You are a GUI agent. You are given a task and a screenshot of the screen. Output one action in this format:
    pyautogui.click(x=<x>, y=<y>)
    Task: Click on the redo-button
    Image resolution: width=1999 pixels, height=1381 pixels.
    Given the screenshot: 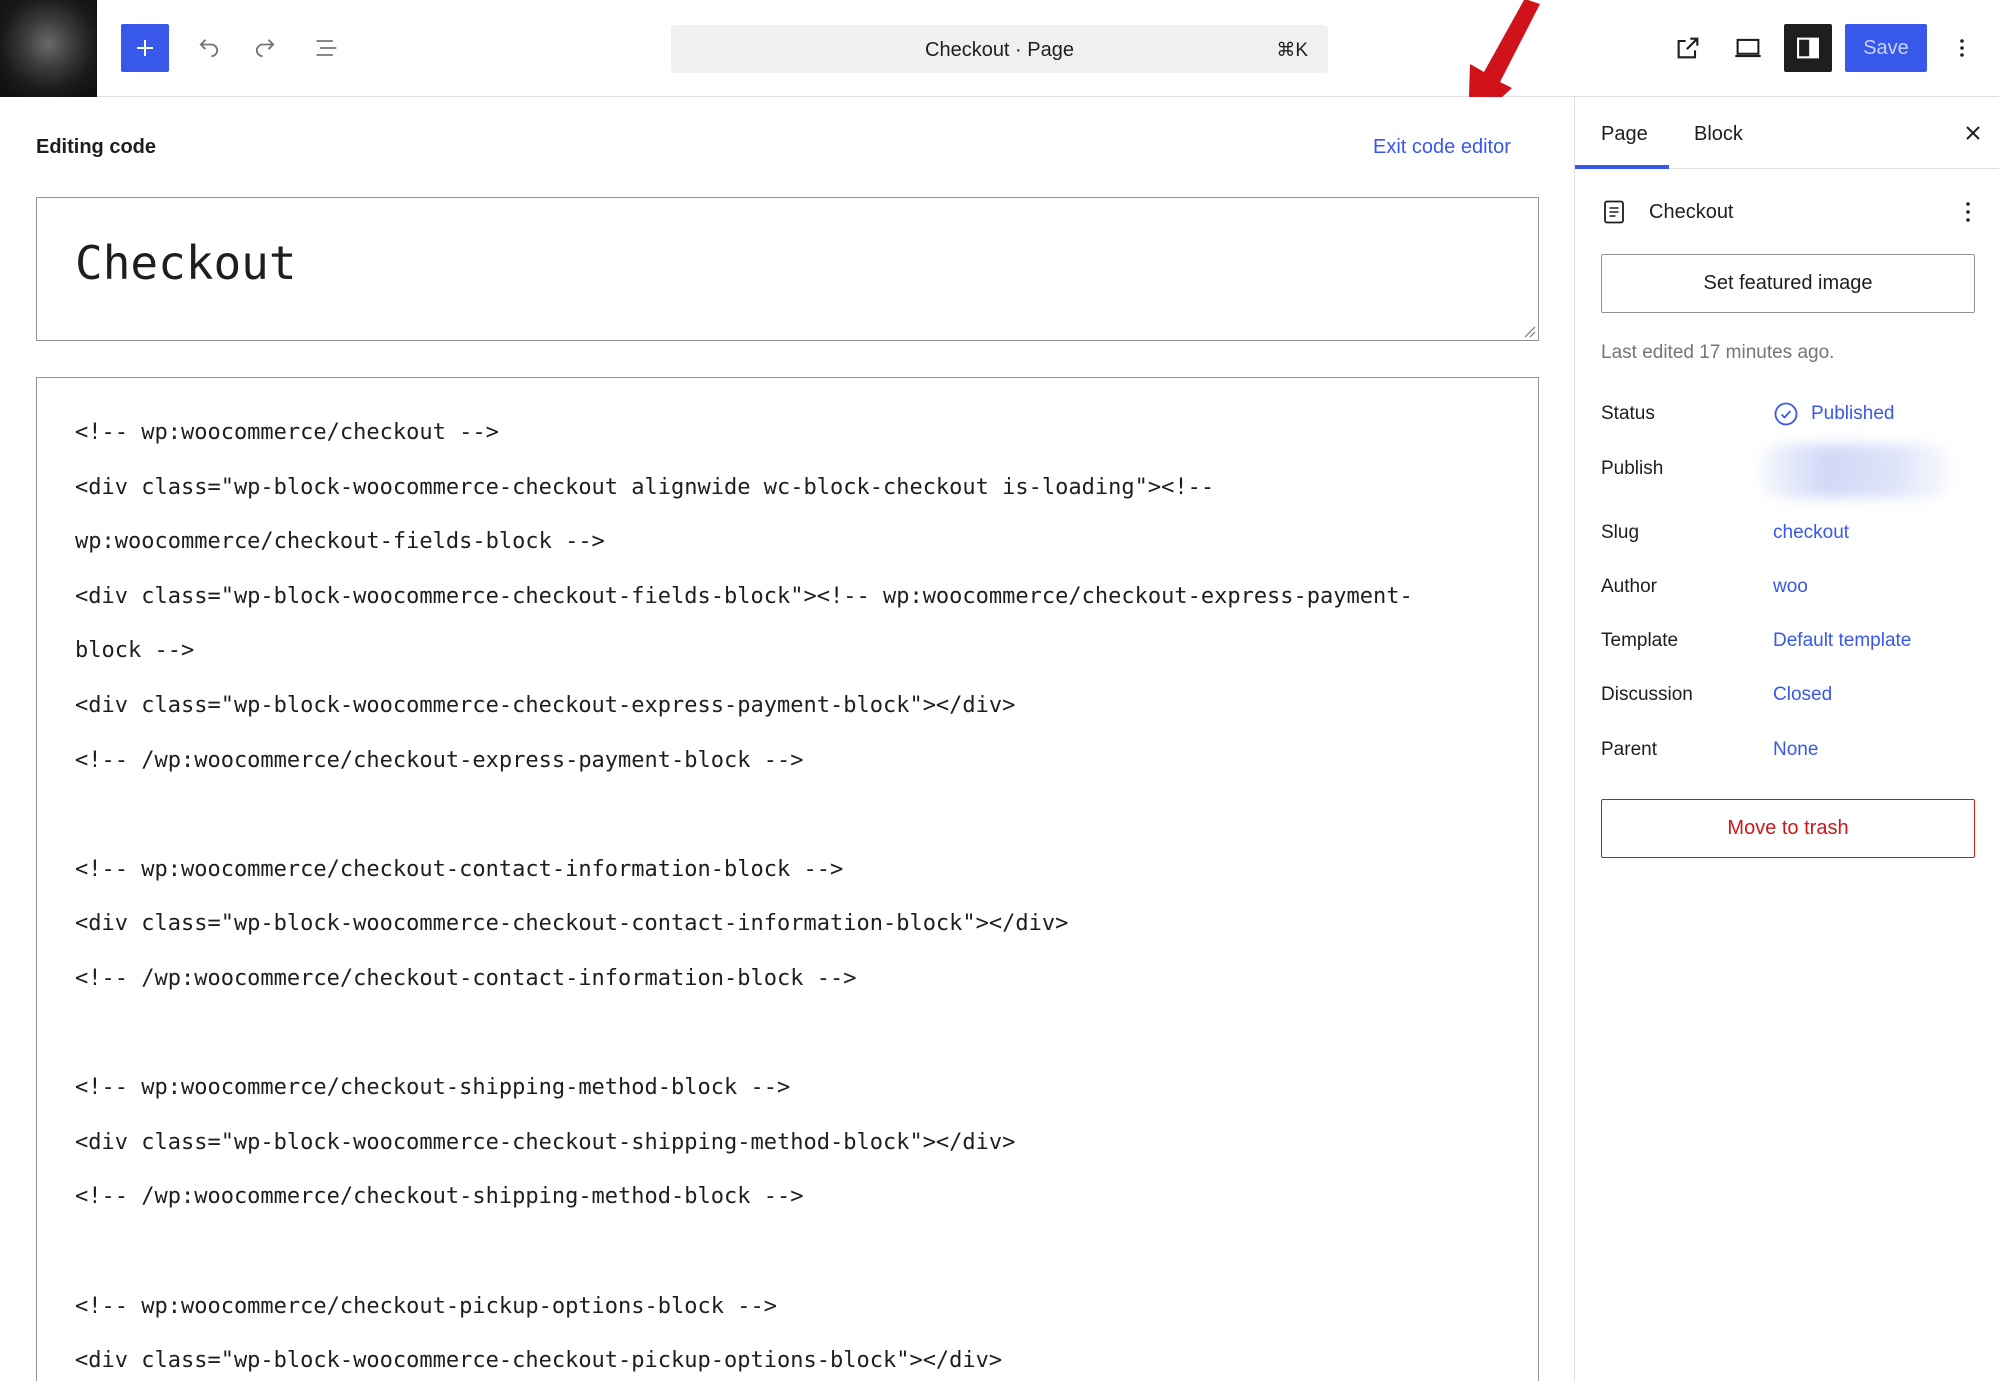 What is the action you would take?
    pyautogui.click(x=265, y=48)
    